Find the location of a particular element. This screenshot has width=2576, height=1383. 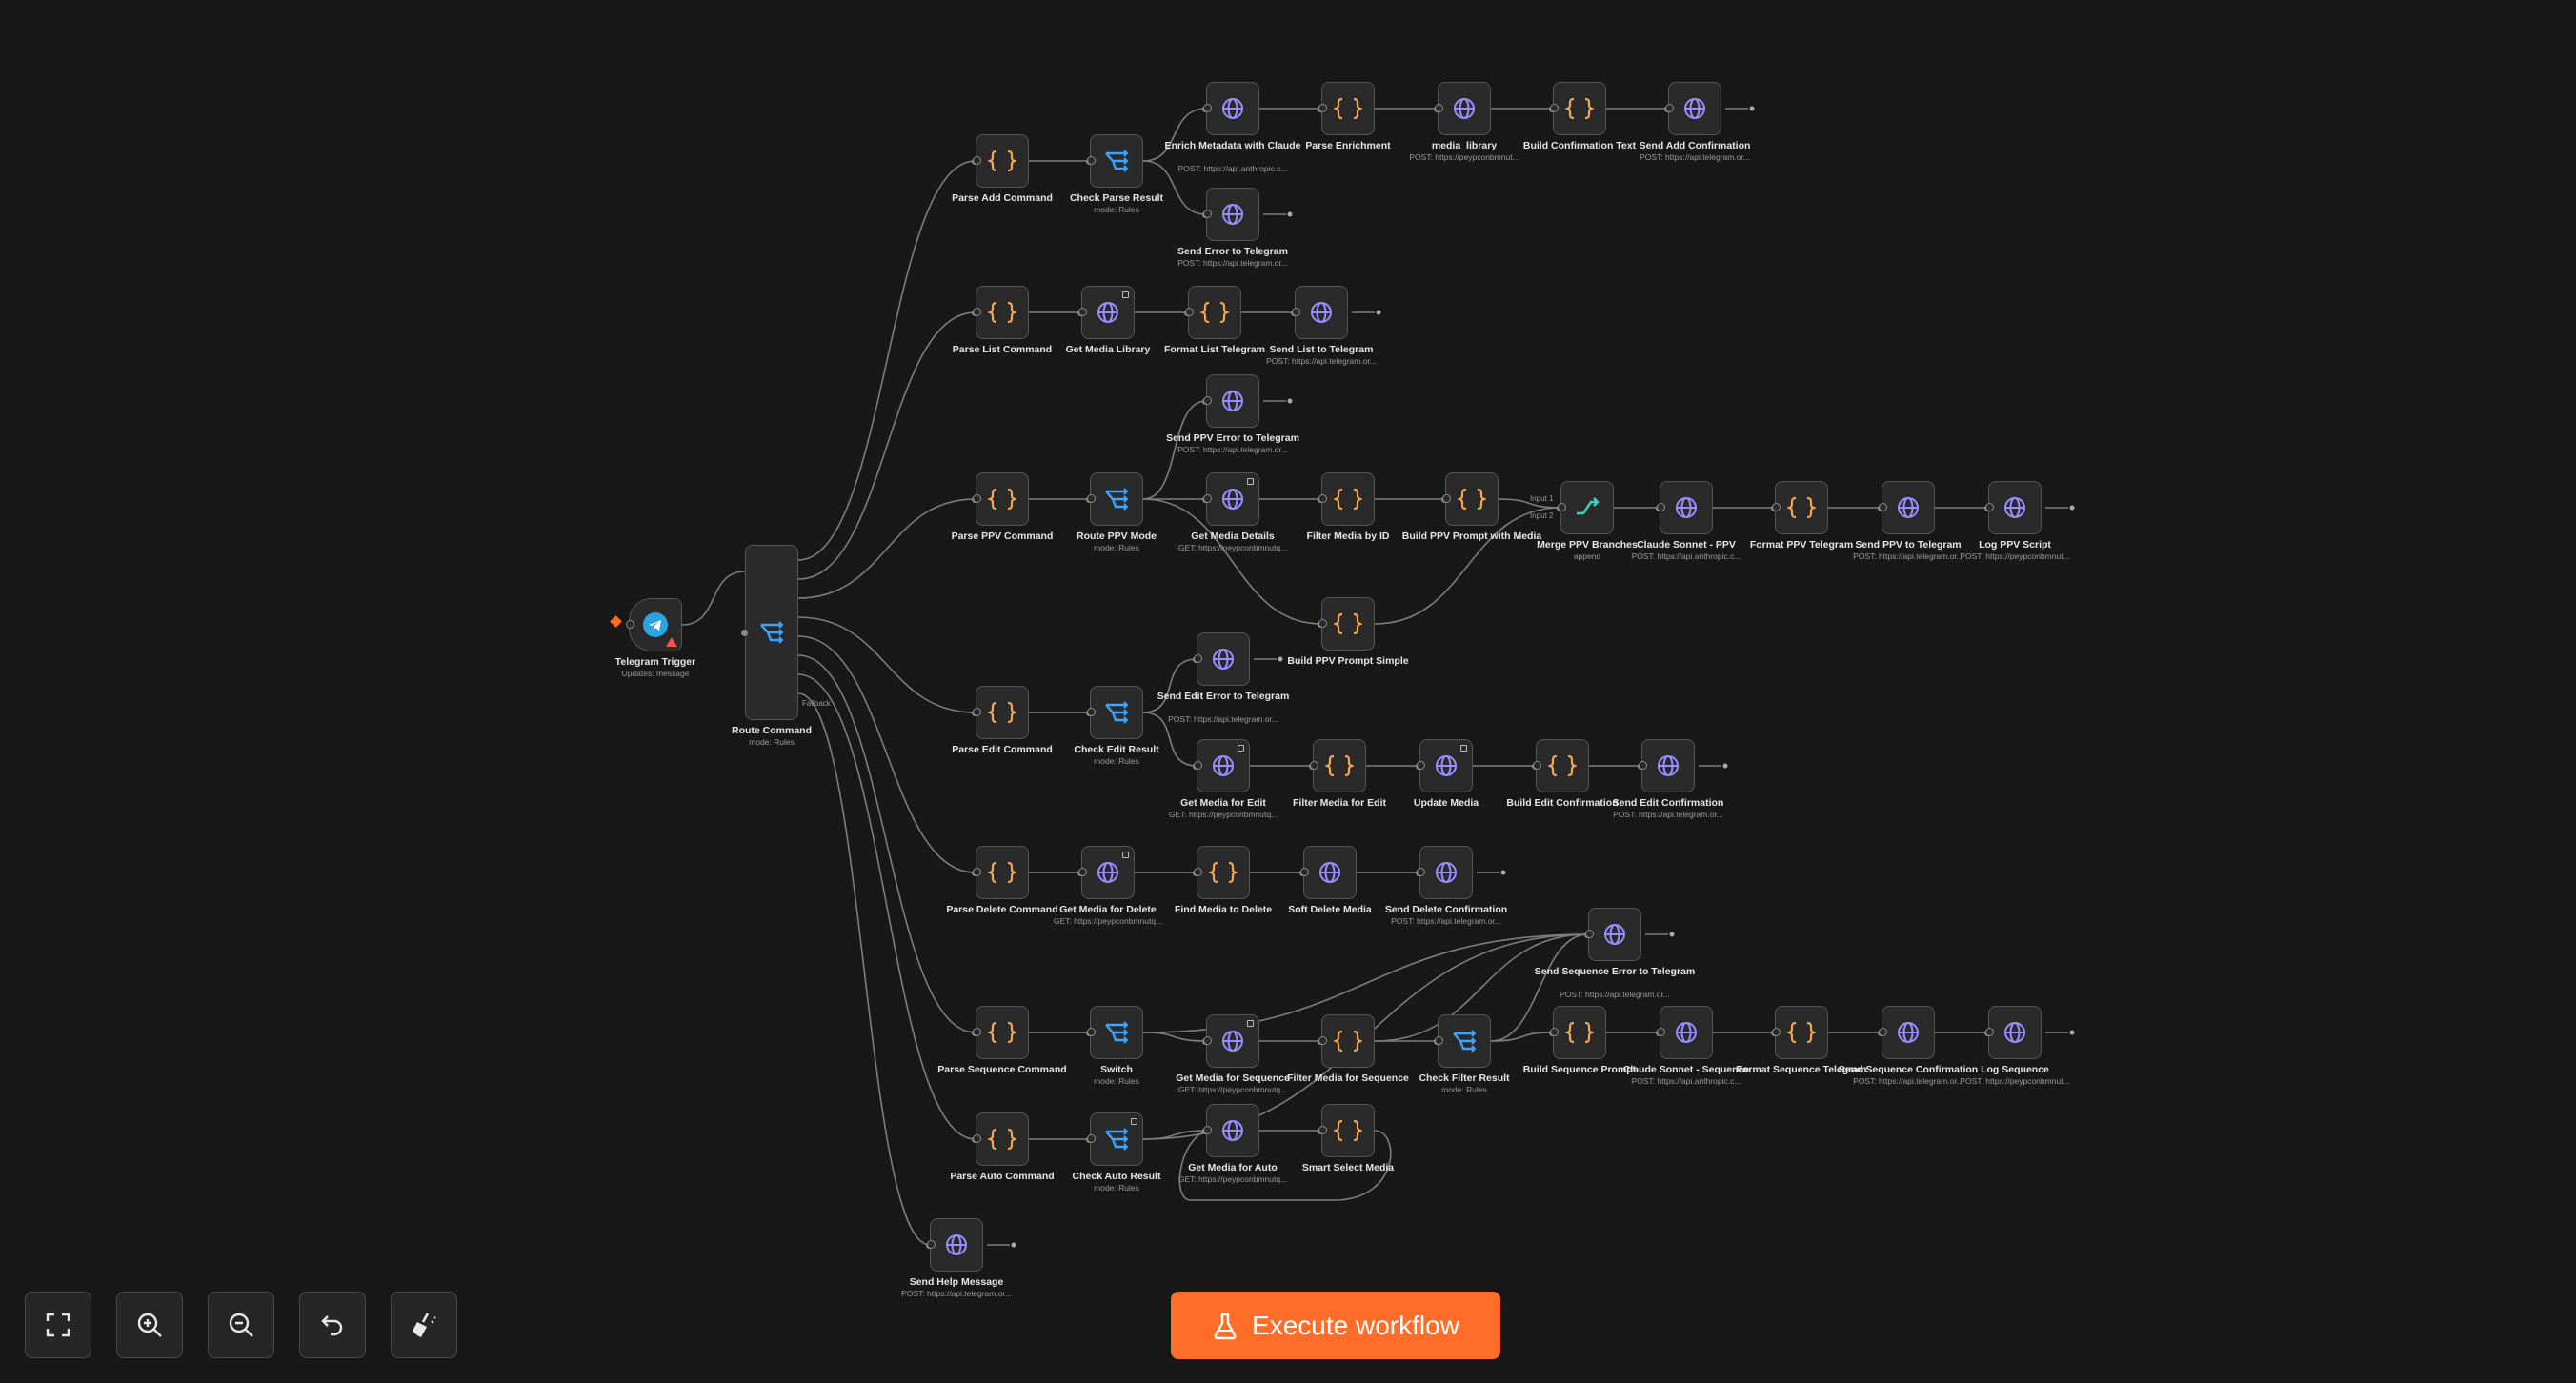

tidy-up-button is located at coordinates (424, 1325).